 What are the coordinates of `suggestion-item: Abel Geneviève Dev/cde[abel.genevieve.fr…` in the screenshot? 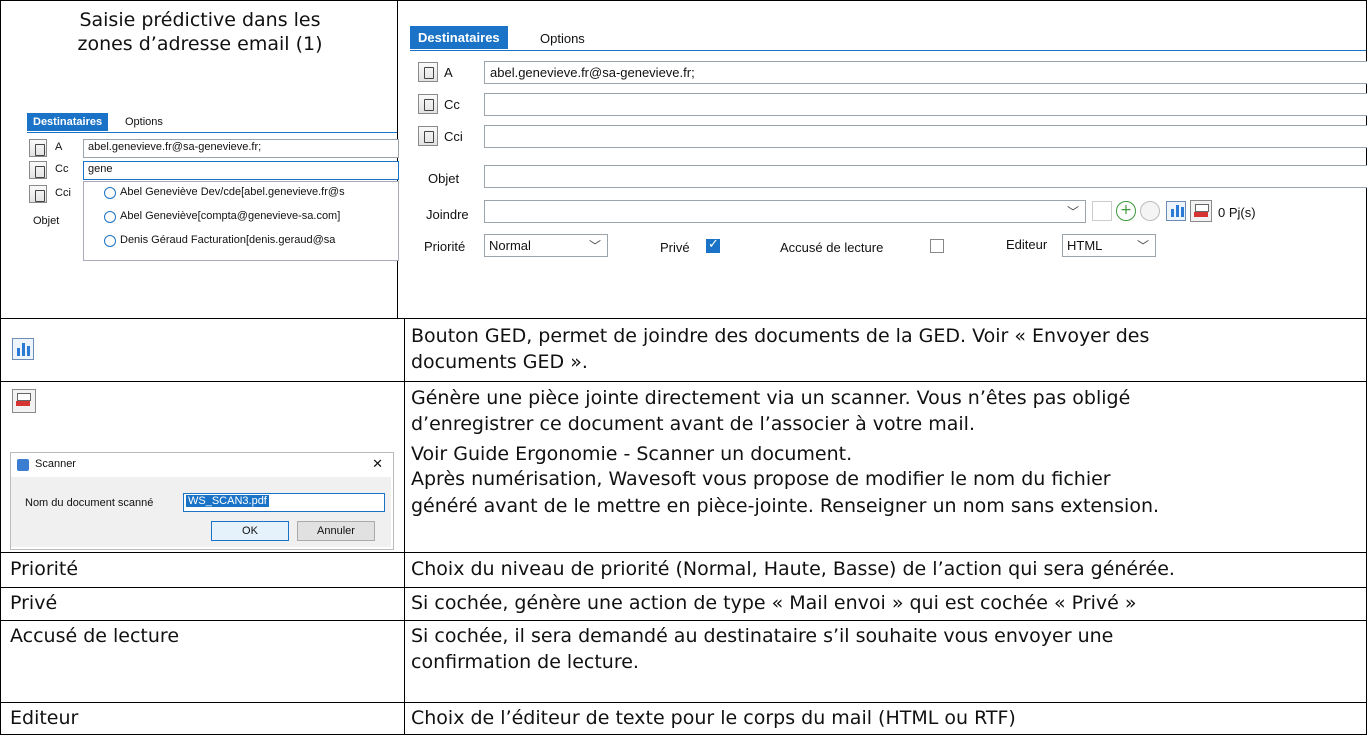 It's located at (251, 194).